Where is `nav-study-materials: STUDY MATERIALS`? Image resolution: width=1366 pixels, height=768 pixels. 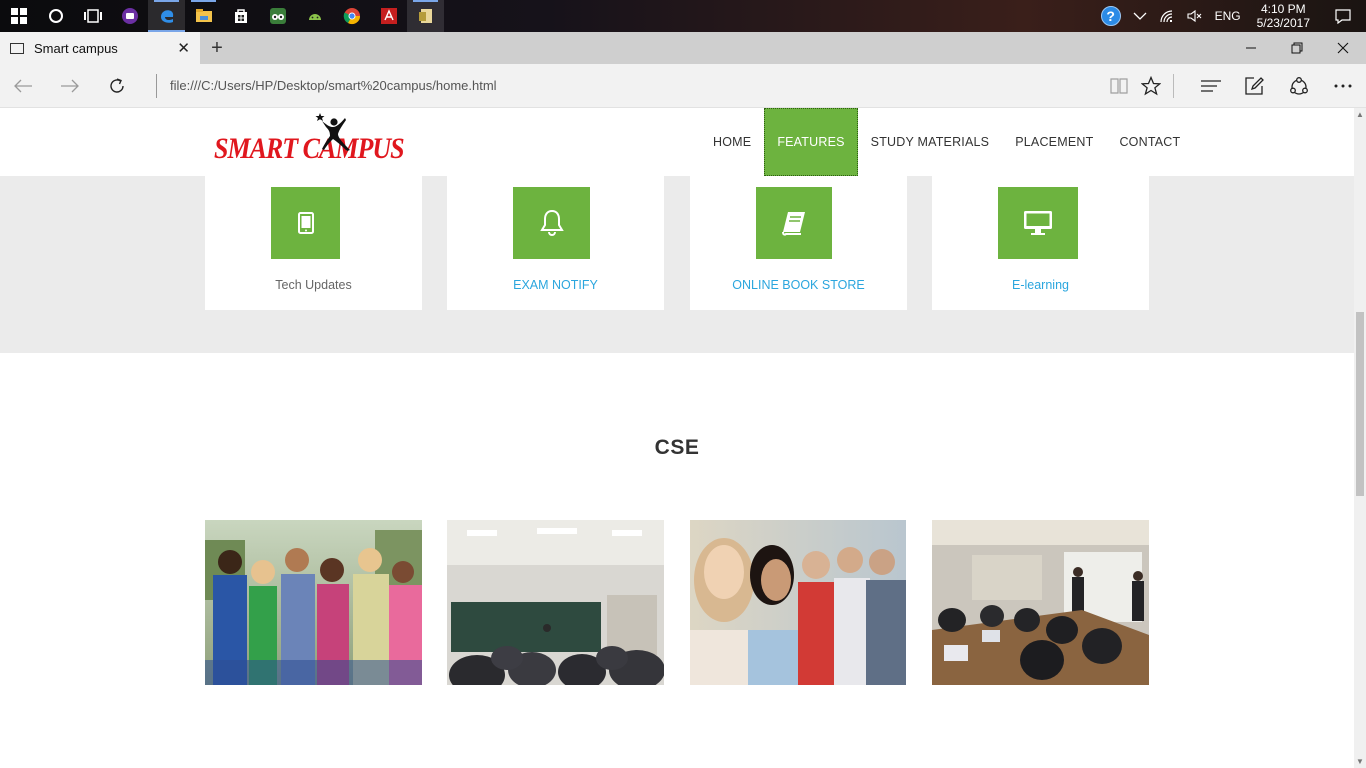
nav-study-materials: STUDY MATERIALS is located at coordinates (930, 142).